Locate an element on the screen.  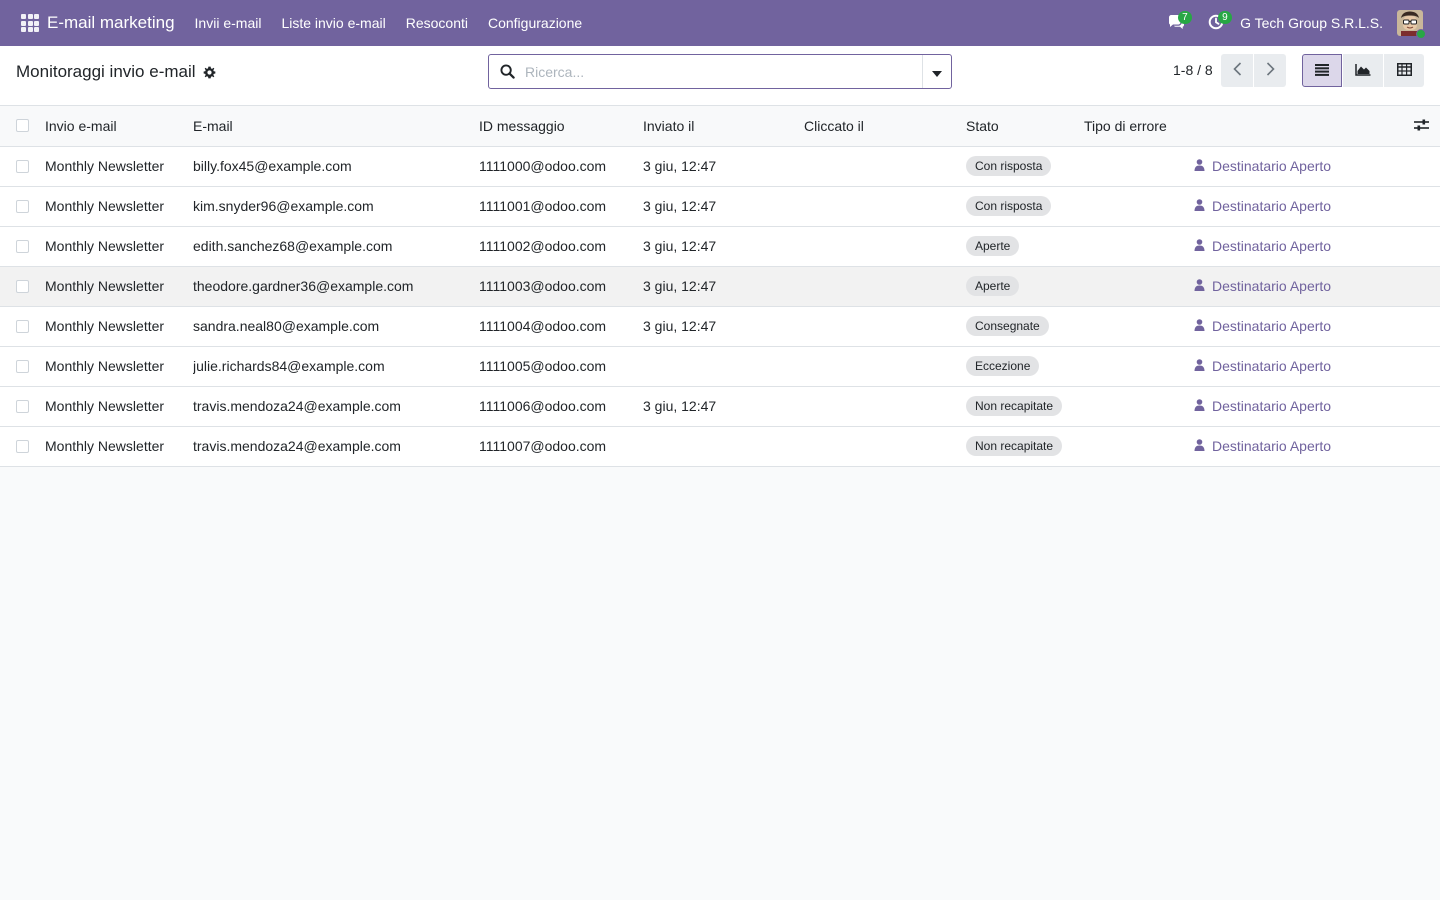
breadcrumb: Monitoraggi invio e-mail is located at coordinates (116, 72).